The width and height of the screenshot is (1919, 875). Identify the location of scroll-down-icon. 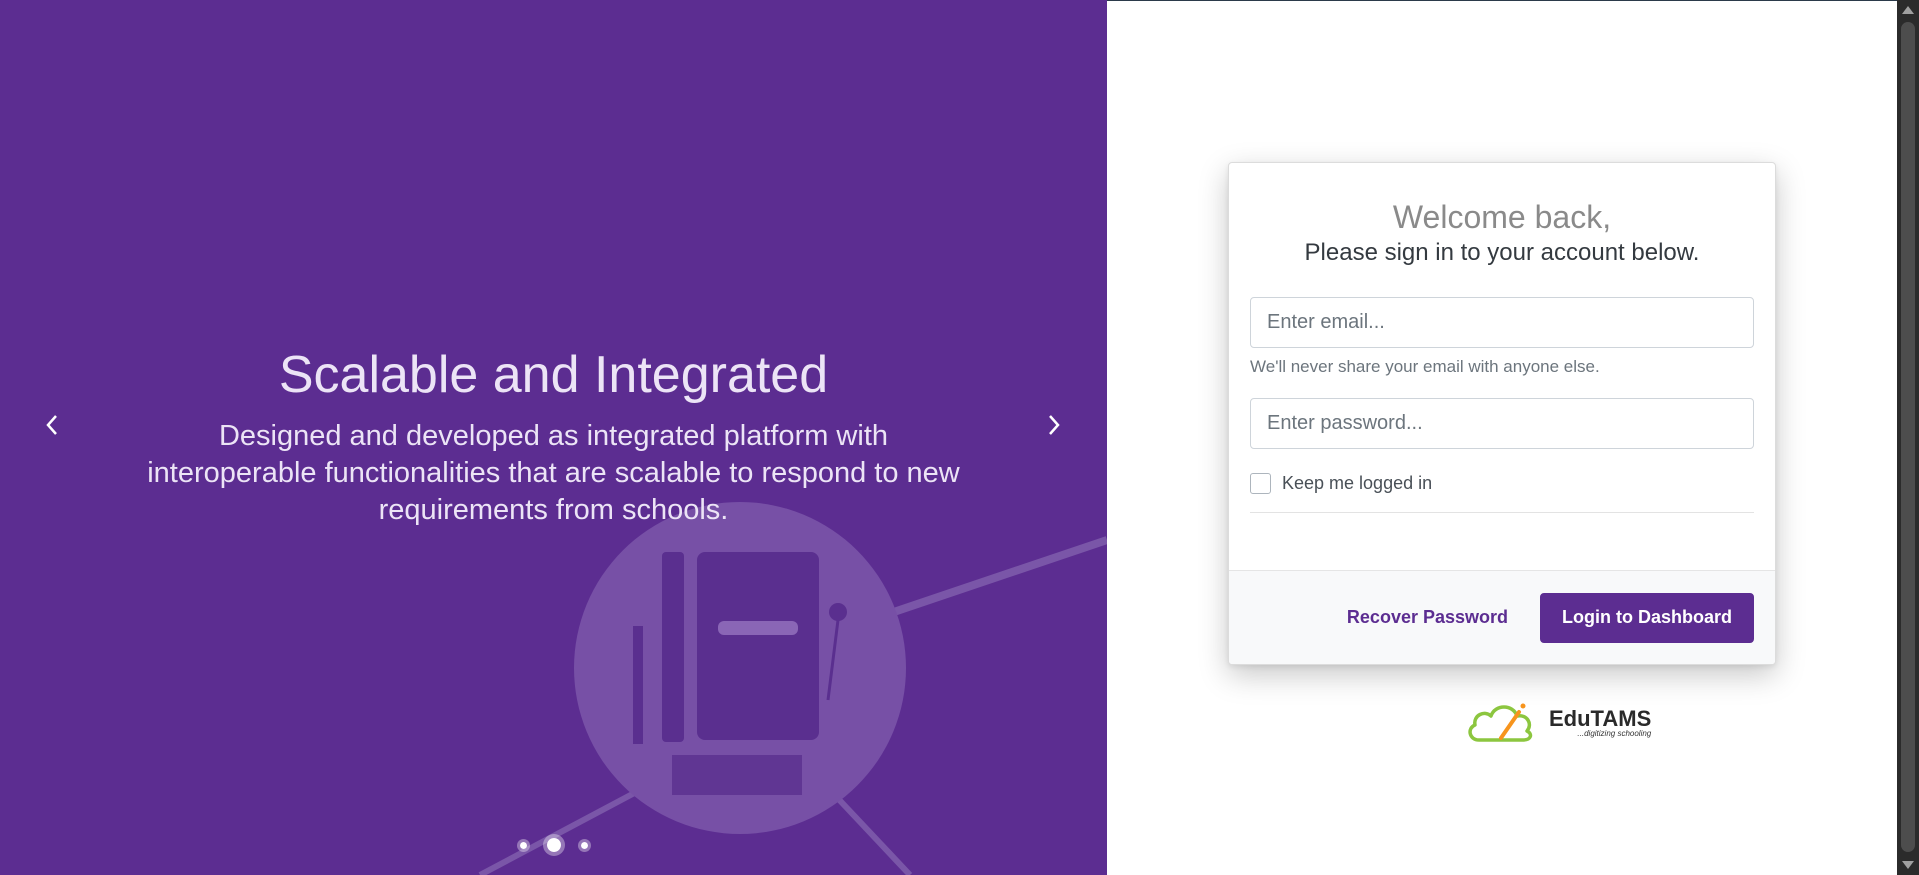
(1908, 865).